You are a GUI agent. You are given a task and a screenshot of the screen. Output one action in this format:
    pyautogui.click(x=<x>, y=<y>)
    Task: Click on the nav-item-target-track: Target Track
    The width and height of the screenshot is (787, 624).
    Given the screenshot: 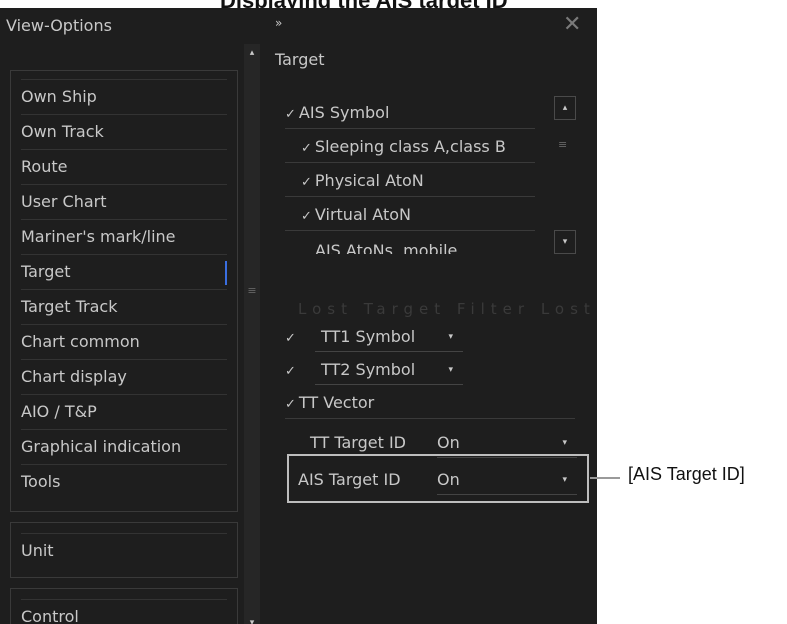 What is the action you would take?
    pyautogui.click(x=124, y=306)
    